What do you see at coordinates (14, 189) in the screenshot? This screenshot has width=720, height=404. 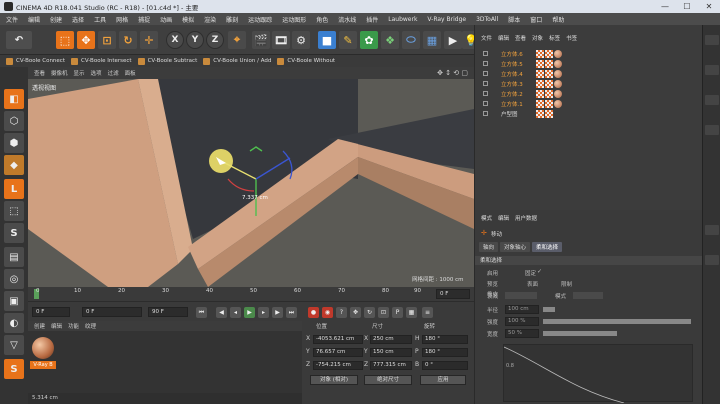 I see `edges-mode-icon: L` at bounding box center [14, 189].